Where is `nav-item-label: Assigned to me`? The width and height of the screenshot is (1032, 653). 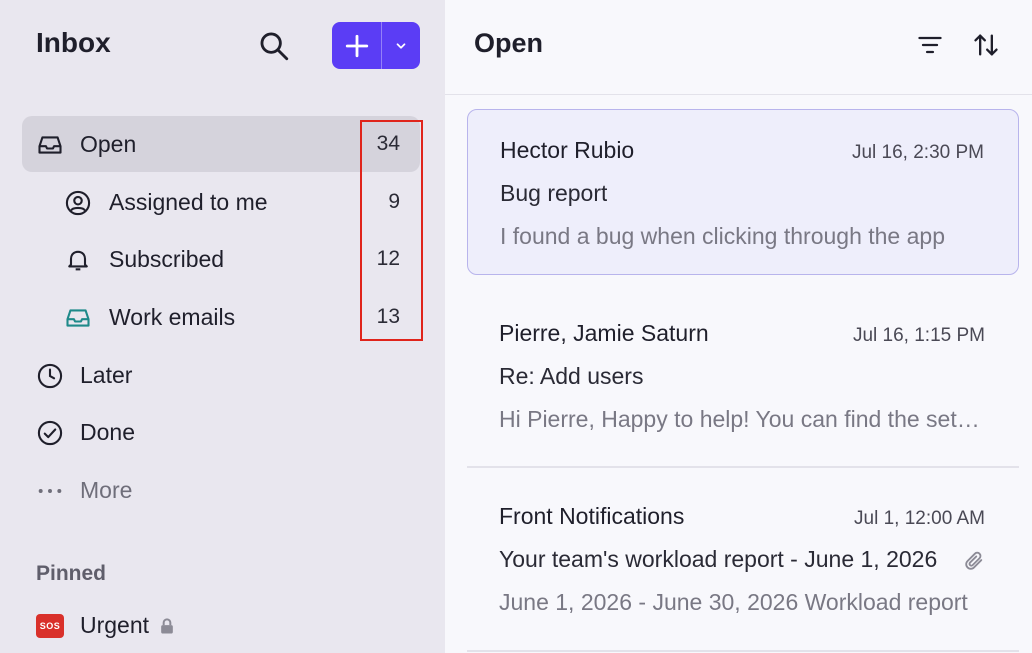 nav-item-label: Assigned to me is located at coordinates (188, 201).